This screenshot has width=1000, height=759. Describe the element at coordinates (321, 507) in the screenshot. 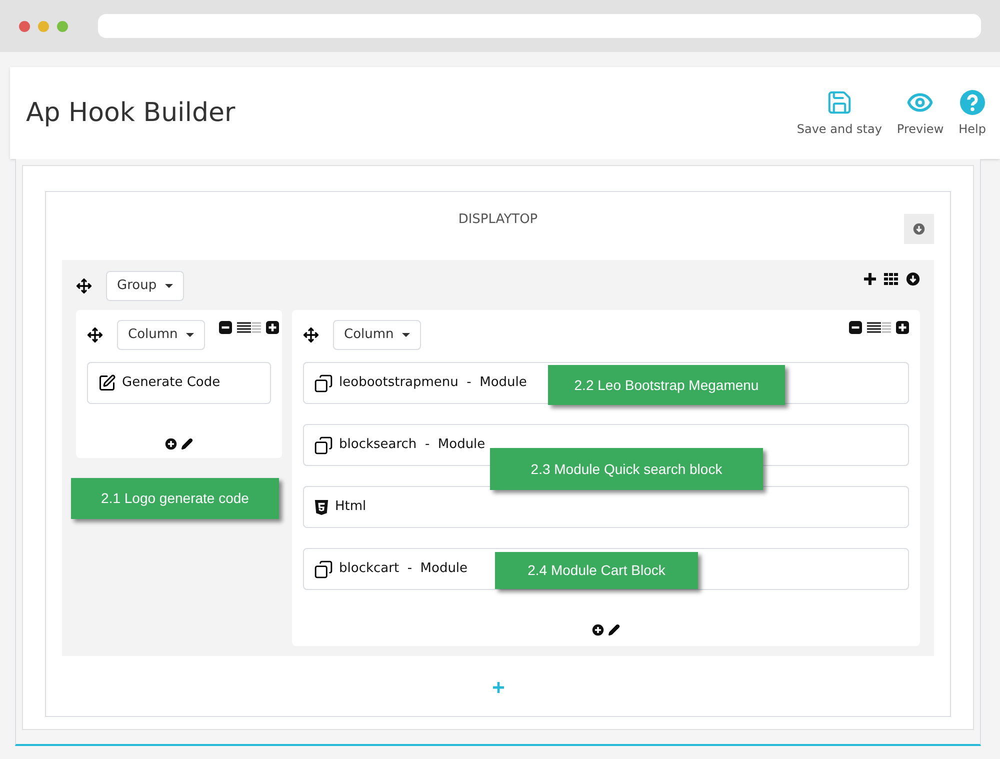

I see `html5-icon` at that location.